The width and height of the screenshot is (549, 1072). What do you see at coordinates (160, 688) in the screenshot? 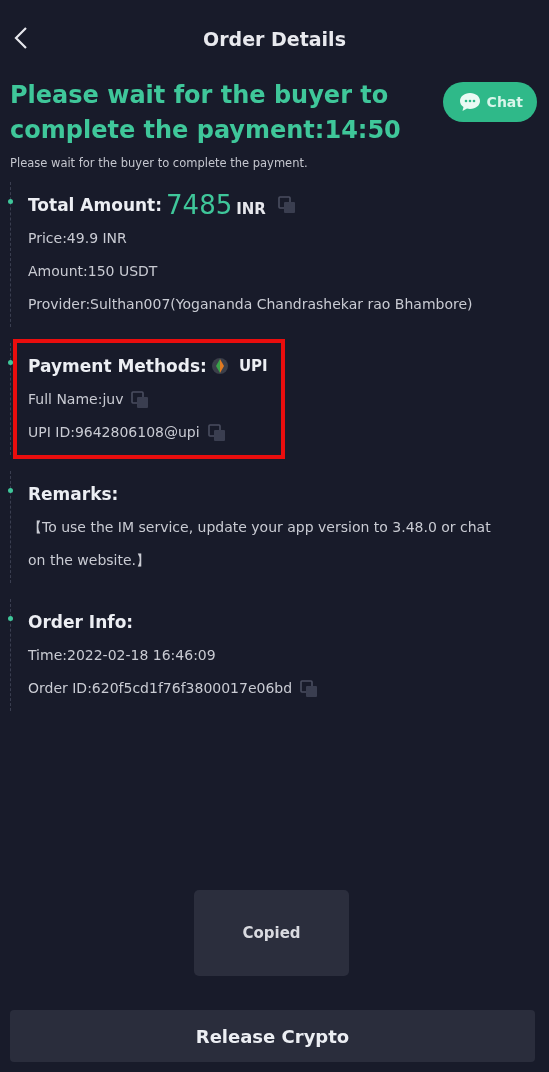
I see `detail-text: Order ID:620f5cd1f76f3800017e06bd` at bounding box center [160, 688].